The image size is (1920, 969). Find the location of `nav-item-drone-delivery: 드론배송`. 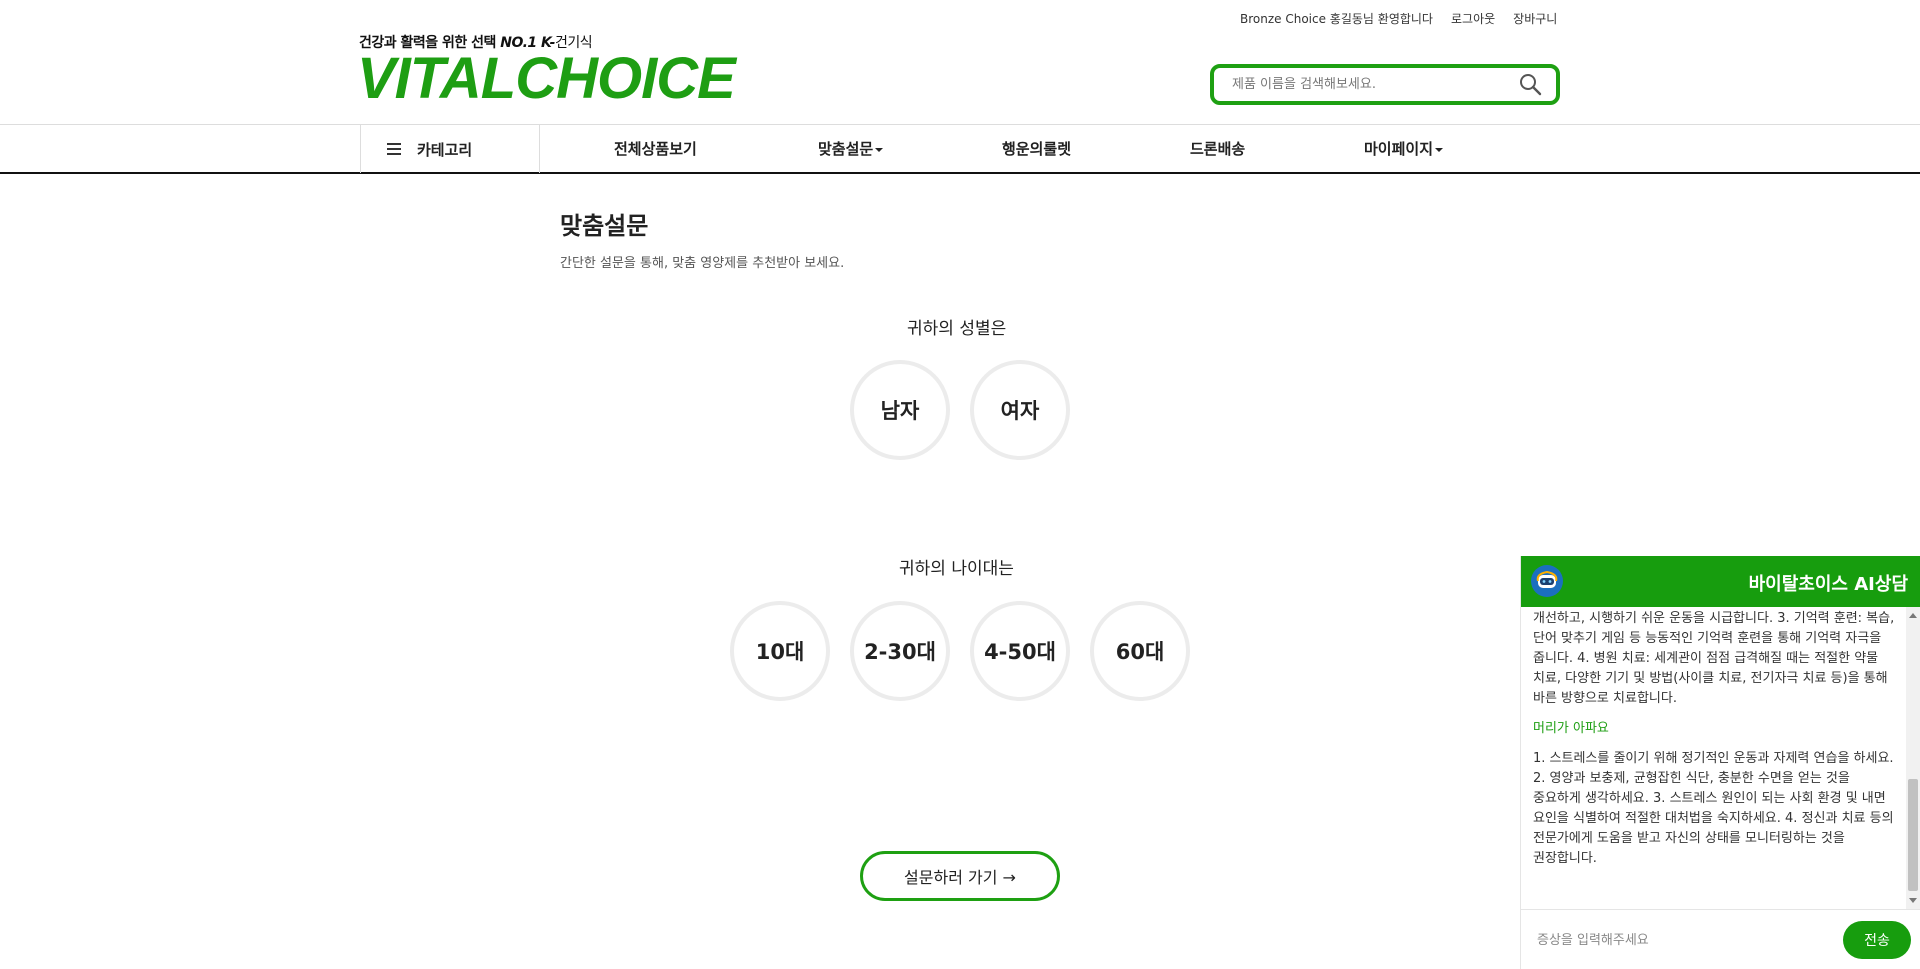

nav-item-drone-delivery: 드론배송 is located at coordinates (1217, 149).